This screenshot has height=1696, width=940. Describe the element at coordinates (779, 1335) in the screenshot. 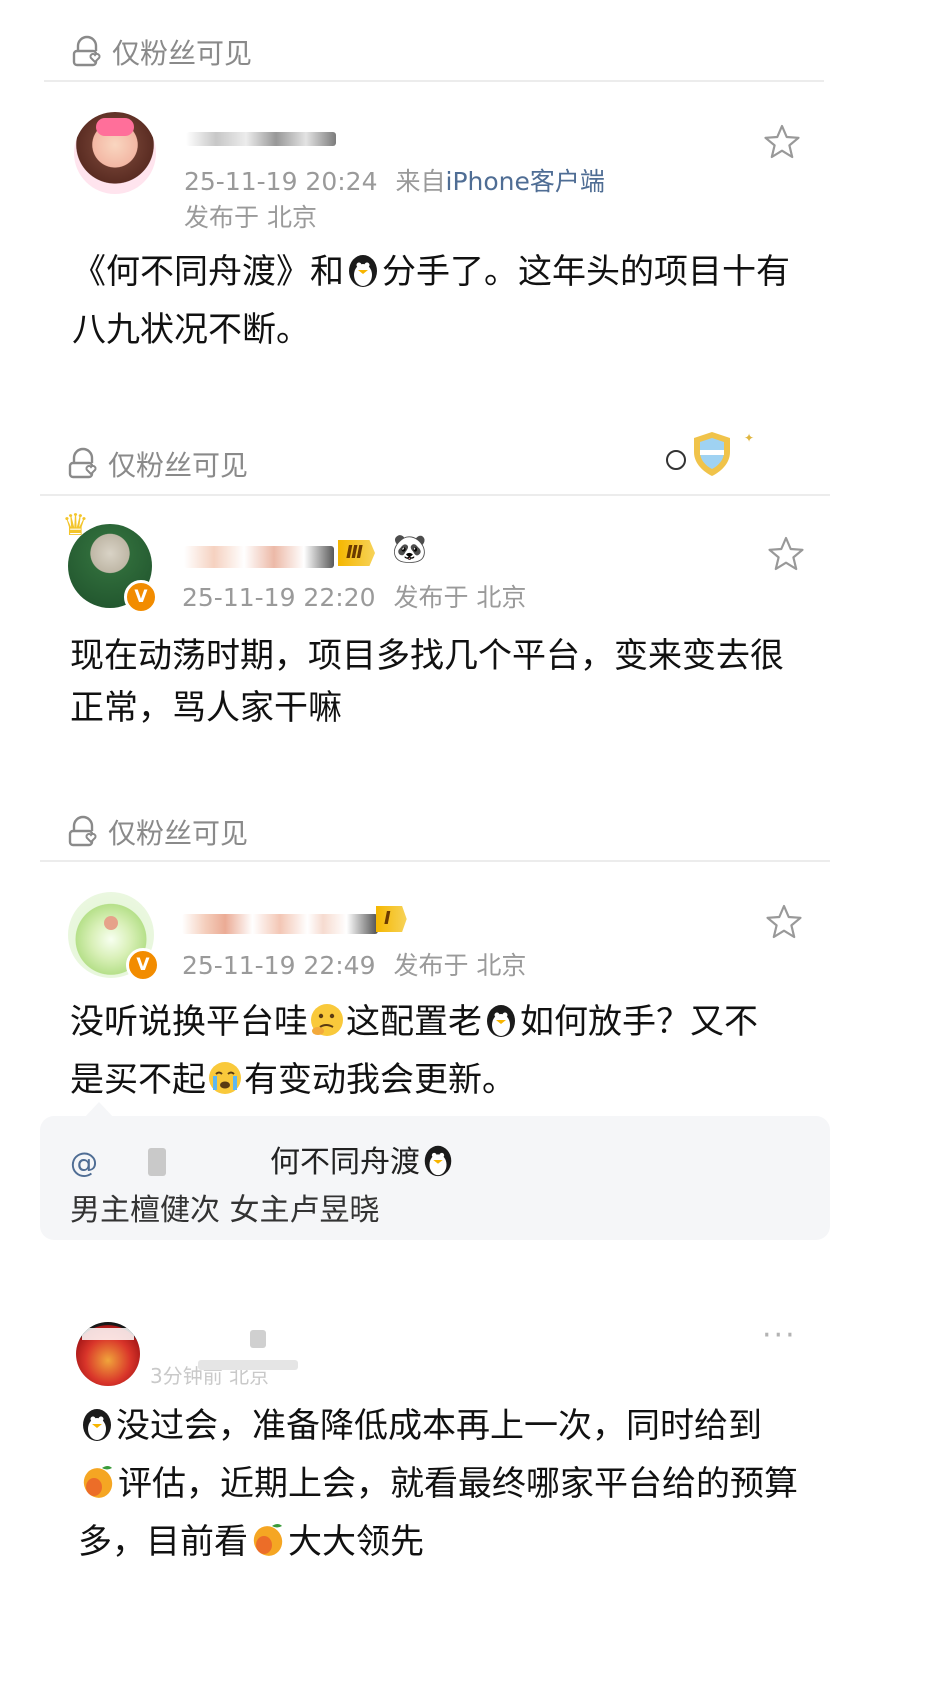

I see `more-options-icon: ···` at that location.